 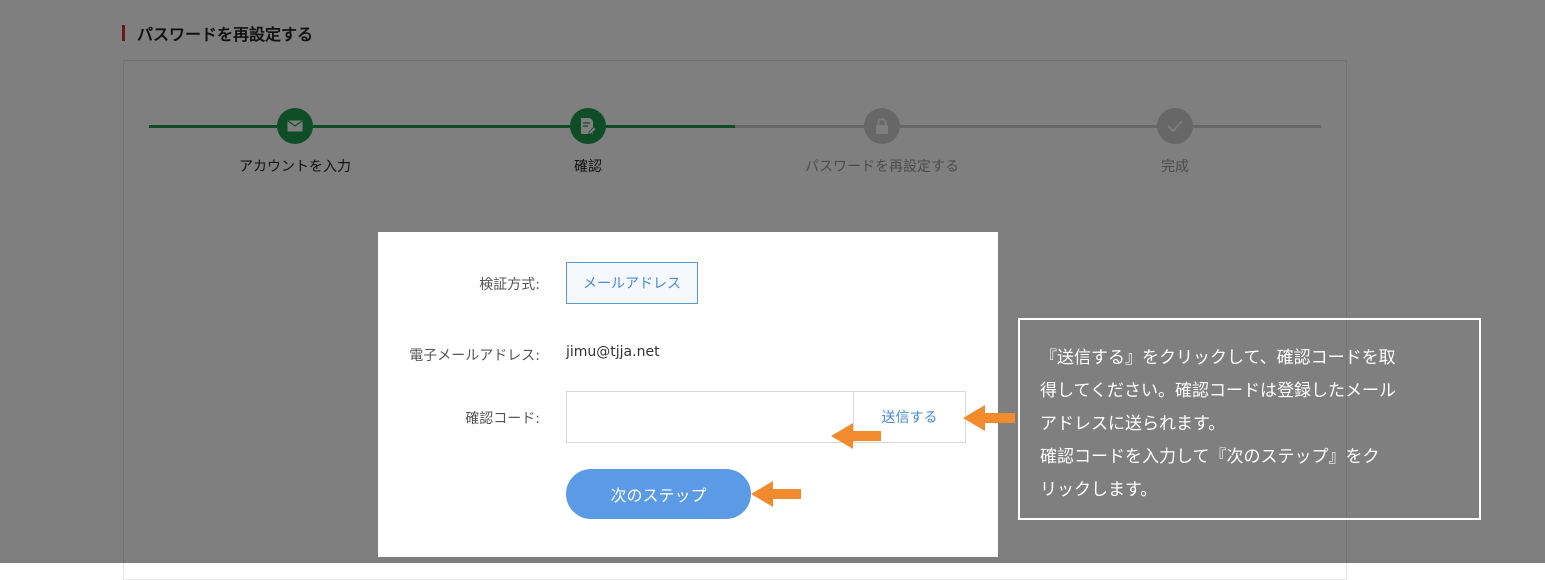 What do you see at coordinates (658, 494) in the screenshot?
I see `next-step-button: 次のステップ` at bounding box center [658, 494].